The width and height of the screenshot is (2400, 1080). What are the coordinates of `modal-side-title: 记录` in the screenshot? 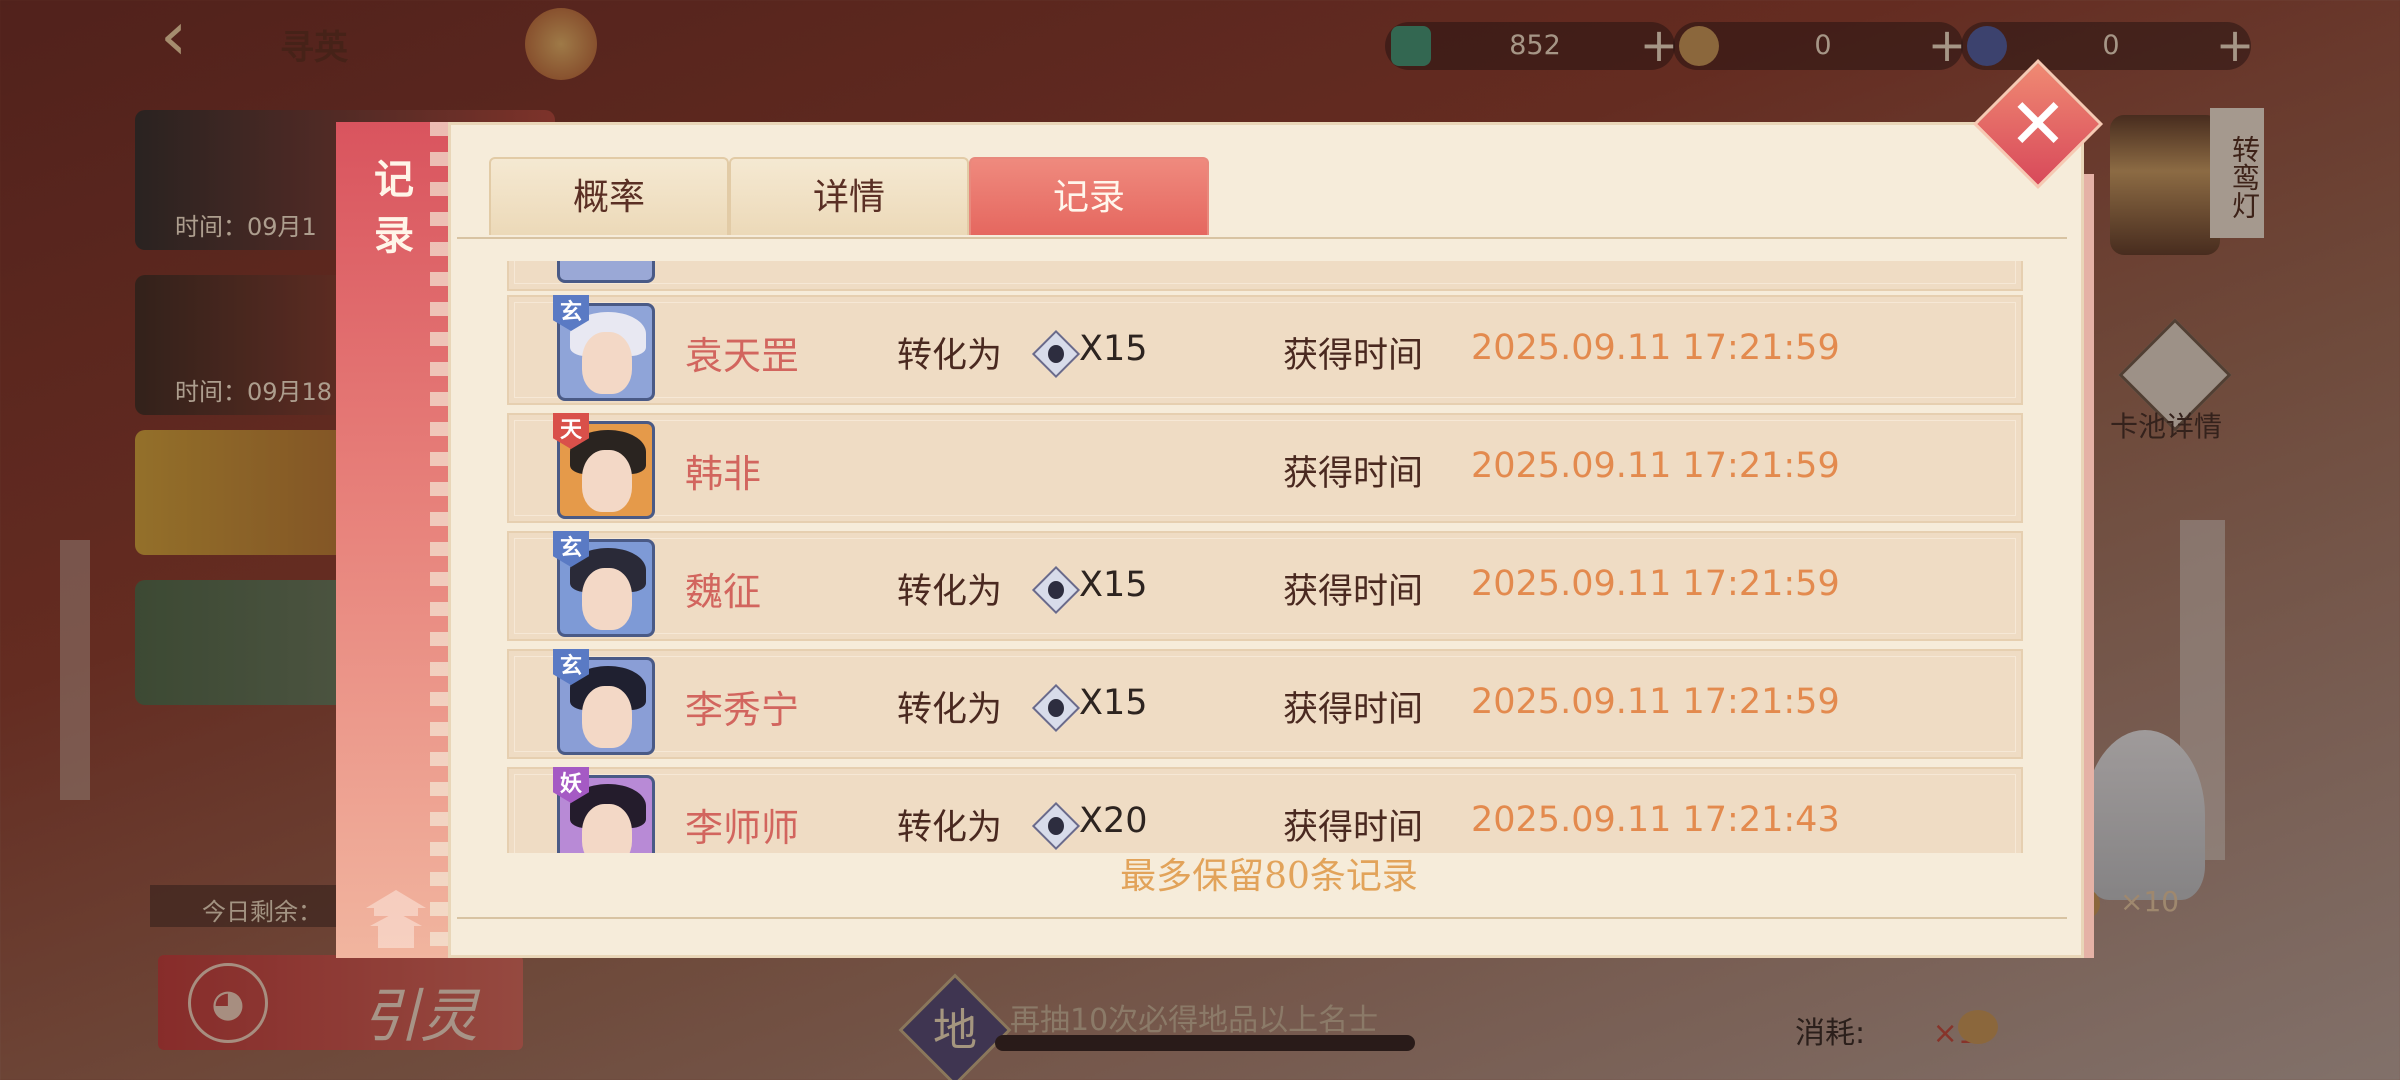 It's located at (394, 207).